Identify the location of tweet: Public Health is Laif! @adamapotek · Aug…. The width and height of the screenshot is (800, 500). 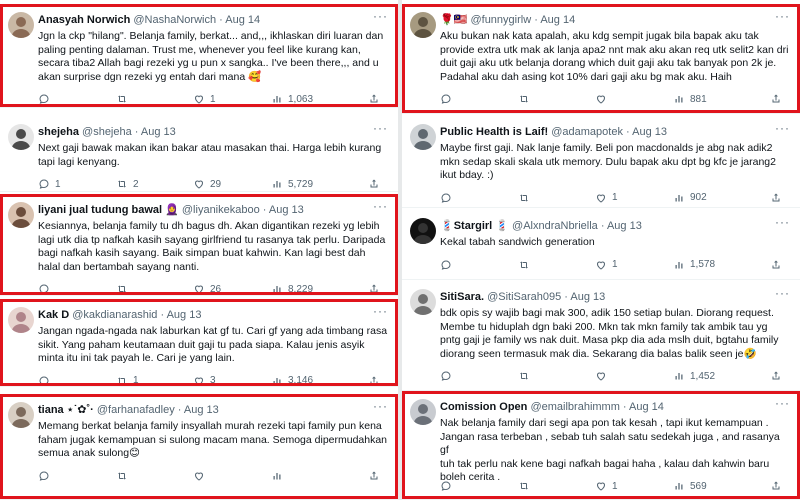
(601, 162).